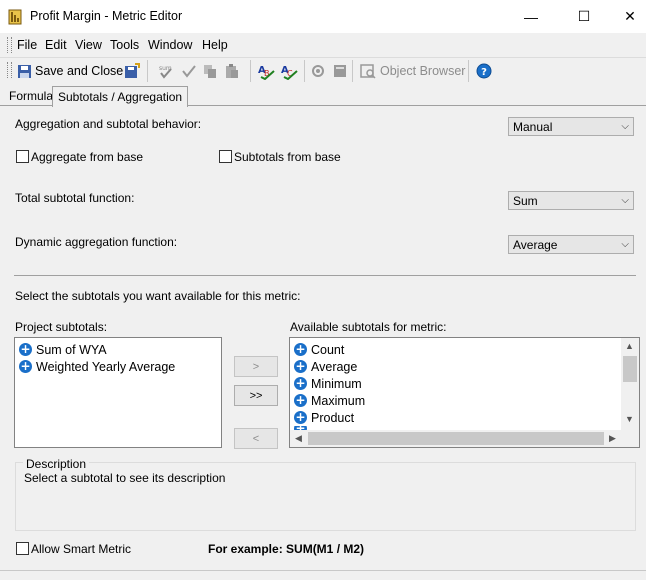  What do you see at coordinates (79, 71) in the screenshot?
I see `save-and-close-button: Save and Close` at bounding box center [79, 71].